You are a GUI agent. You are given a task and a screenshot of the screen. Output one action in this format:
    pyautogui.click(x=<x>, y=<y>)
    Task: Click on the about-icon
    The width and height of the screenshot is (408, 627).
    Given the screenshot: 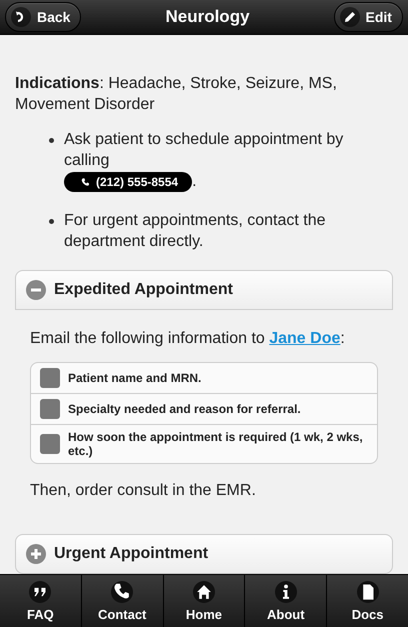 What is the action you would take?
    pyautogui.click(x=285, y=591)
    